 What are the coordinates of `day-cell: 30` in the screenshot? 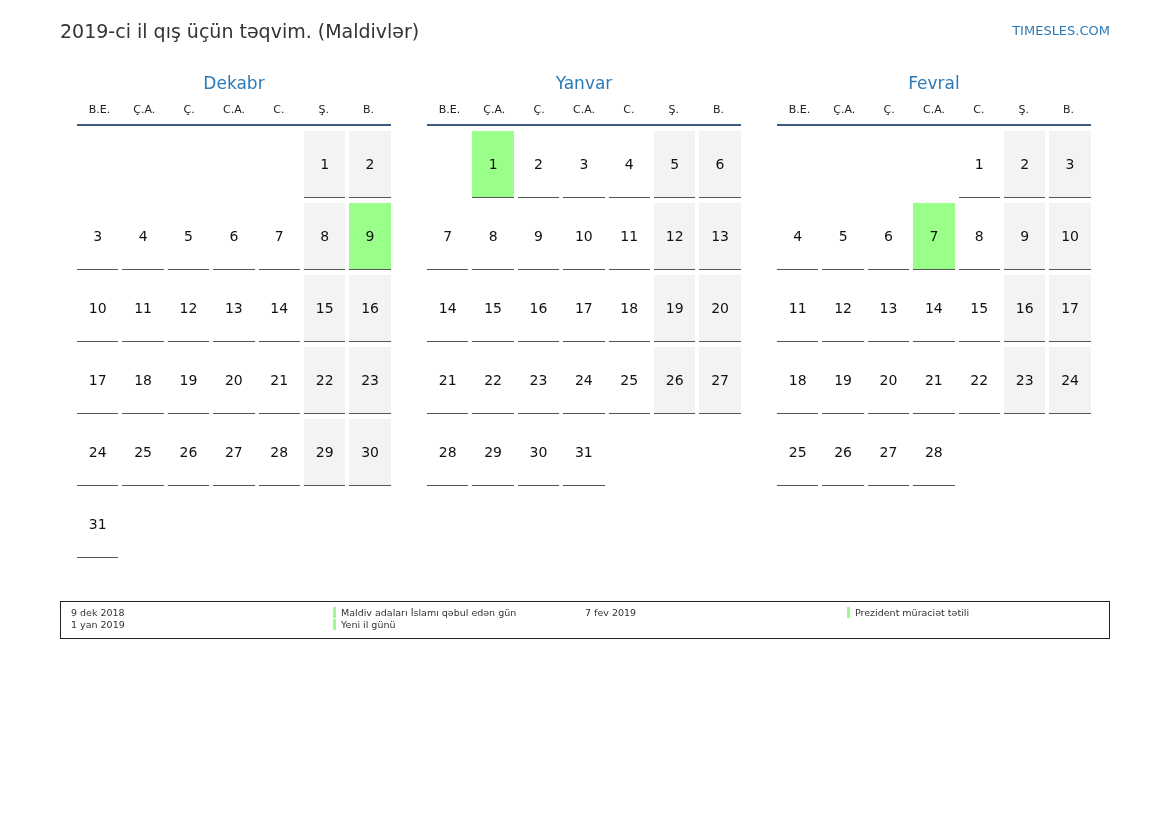 It's located at (538, 452).